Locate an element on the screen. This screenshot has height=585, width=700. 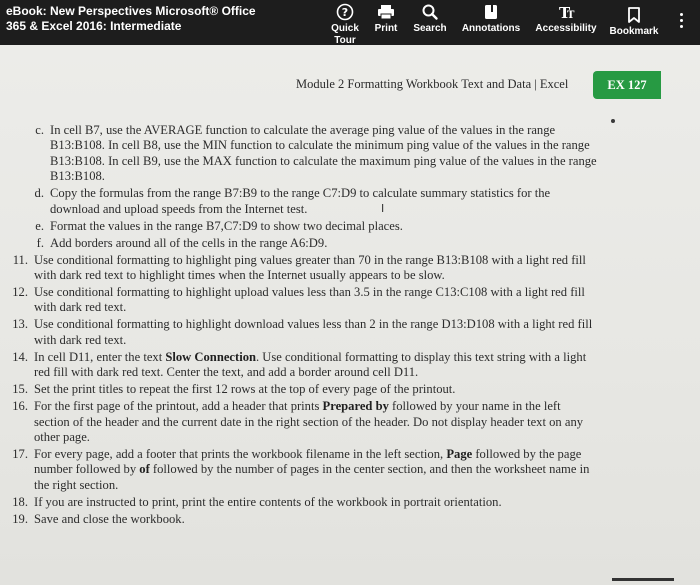
step-label: e. is located at coordinates (39, 225).